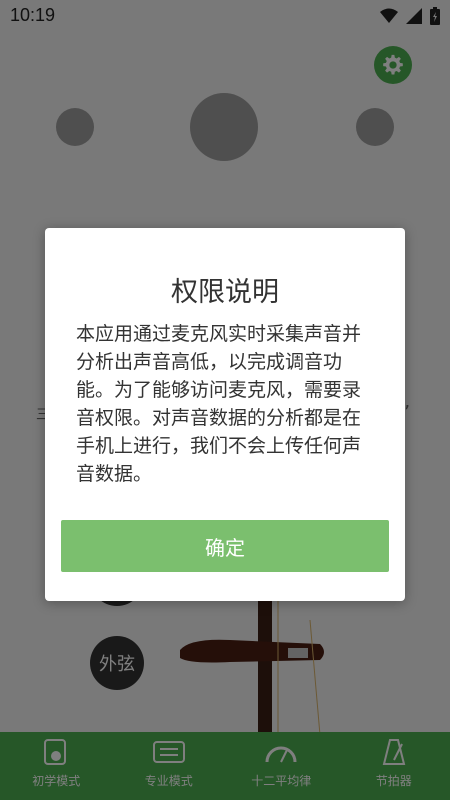  What do you see at coordinates (225, 292) in the screenshot?
I see `dialog-title: 权限说明` at bounding box center [225, 292].